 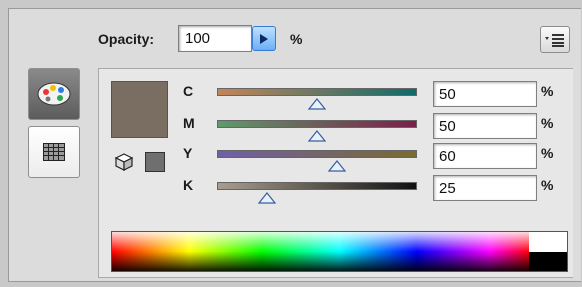 I want to click on color-tab, so click(x=54, y=94).